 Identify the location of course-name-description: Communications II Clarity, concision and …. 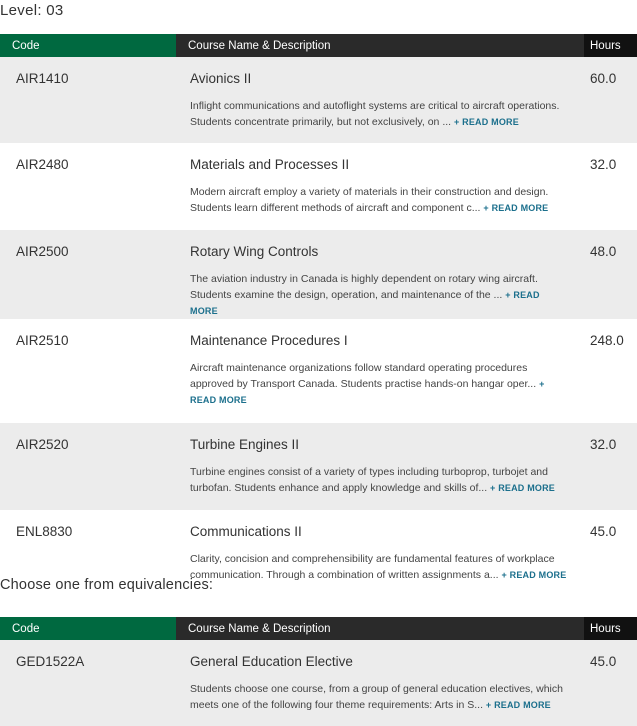
(380, 546).